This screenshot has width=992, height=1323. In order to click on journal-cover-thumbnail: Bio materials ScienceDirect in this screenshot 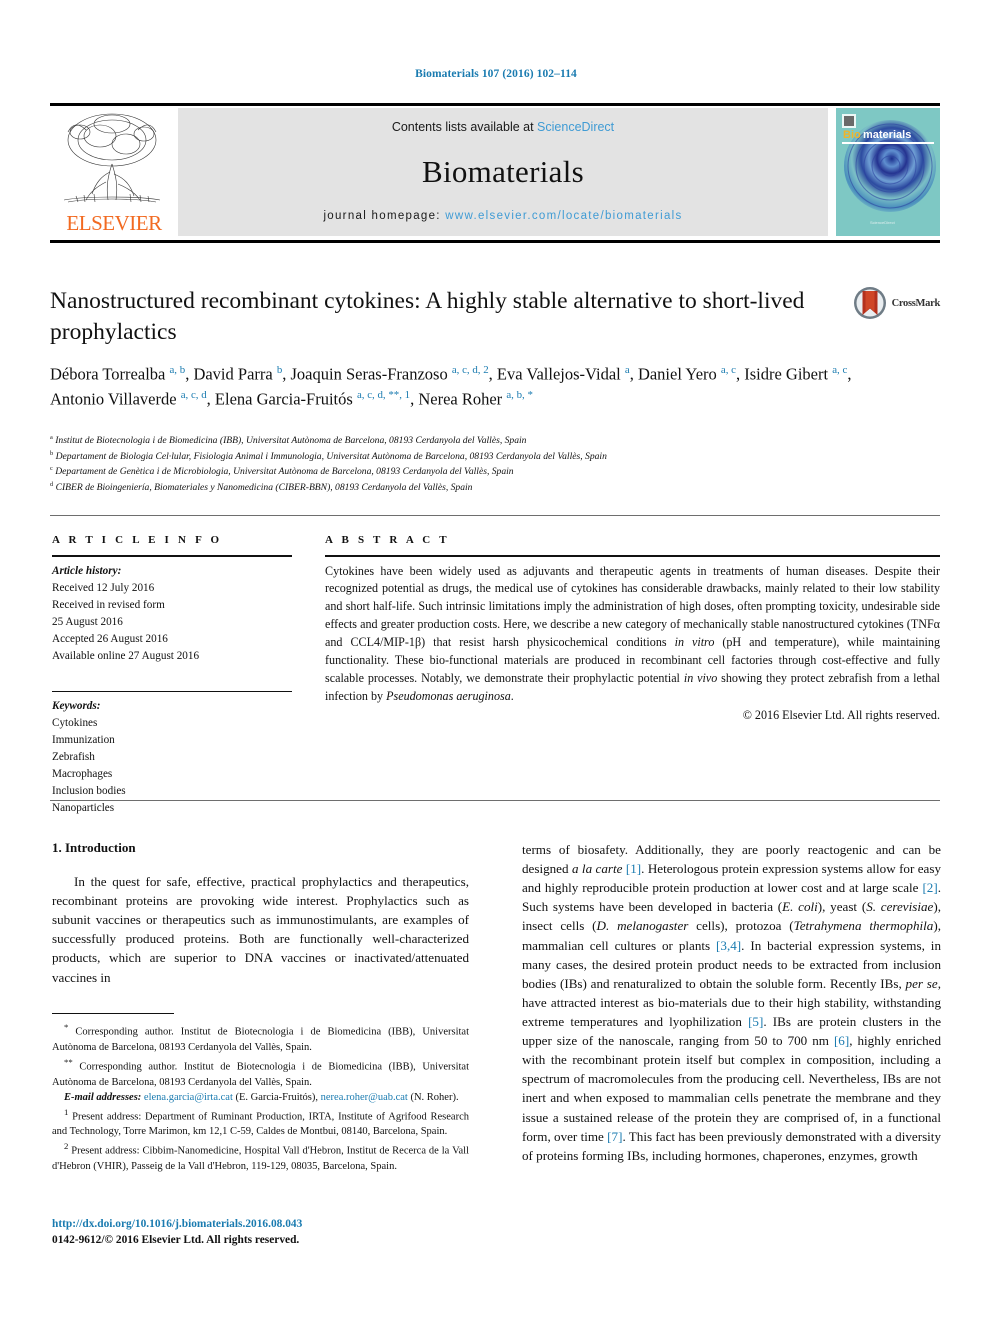, I will do `click(888, 172)`.